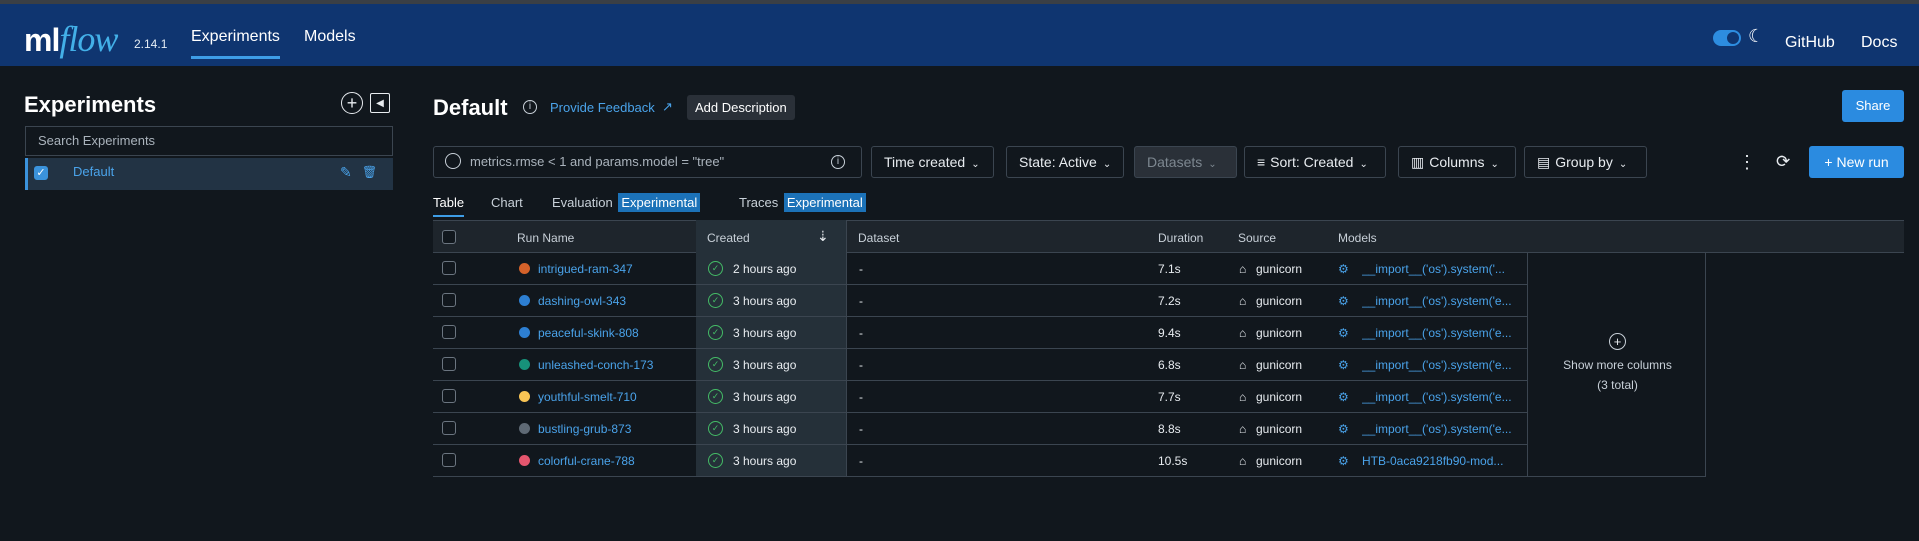 The image size is (1919, 541). Describe the element at coordinates (71, 39) in the screenshot. I see `mlflow-logo: mlflow` at that location.